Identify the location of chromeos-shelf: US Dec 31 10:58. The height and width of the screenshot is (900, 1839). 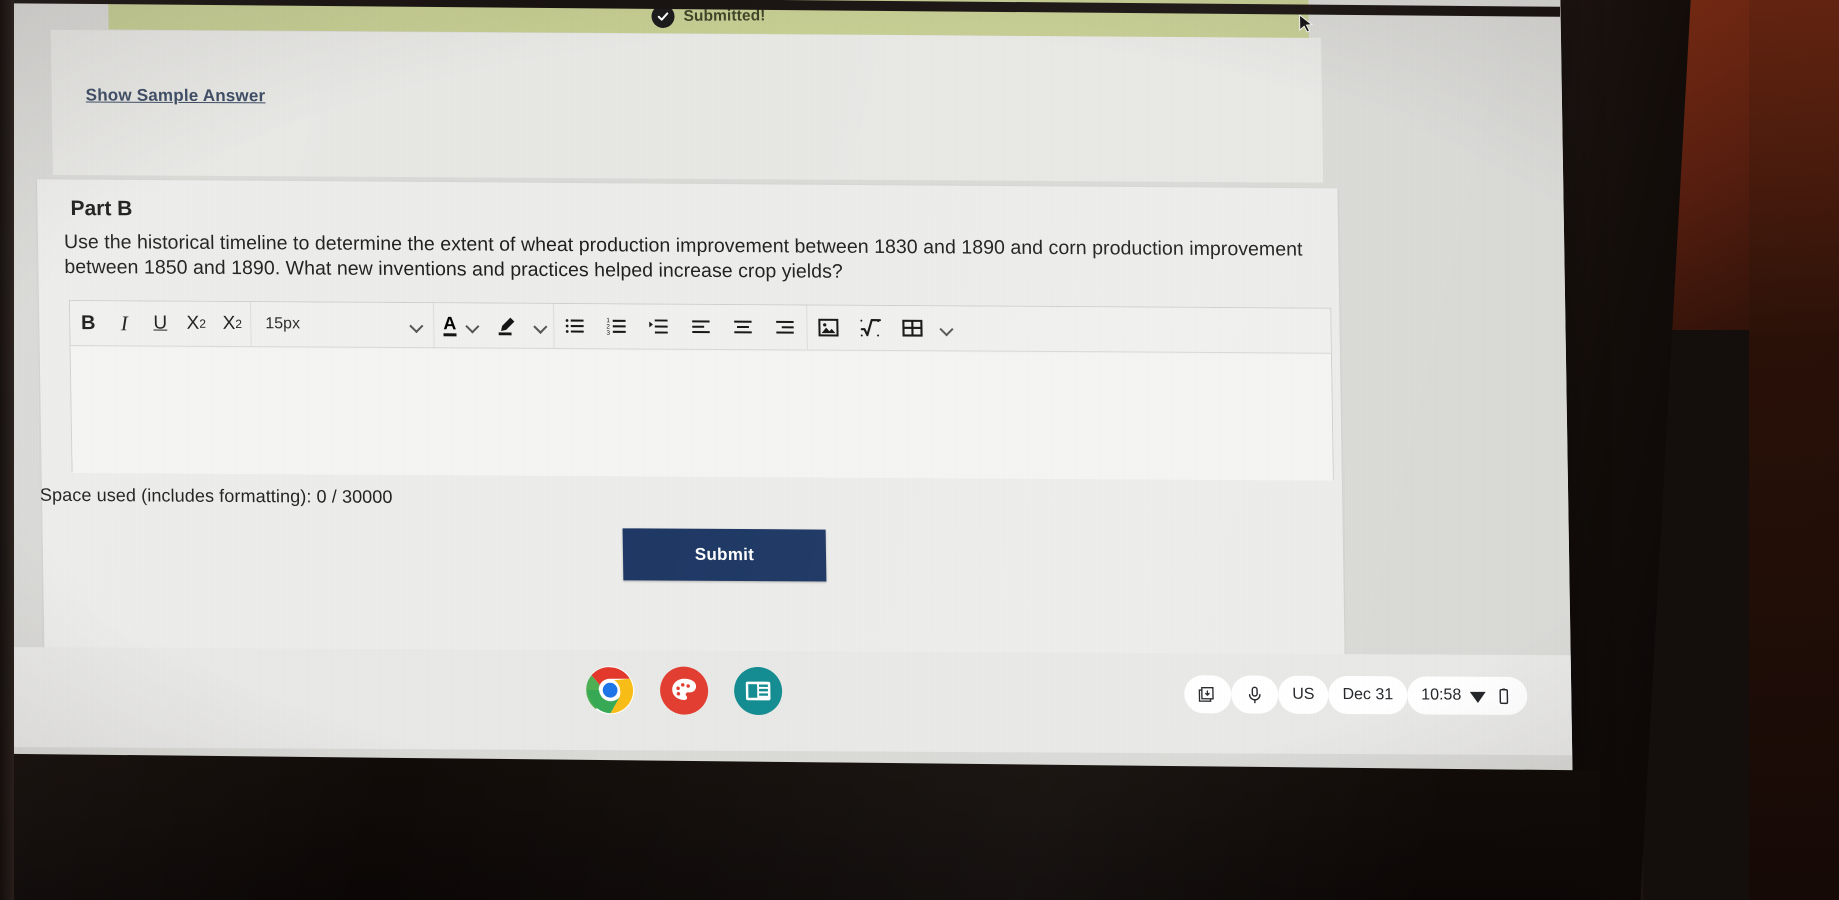
(791, 701).